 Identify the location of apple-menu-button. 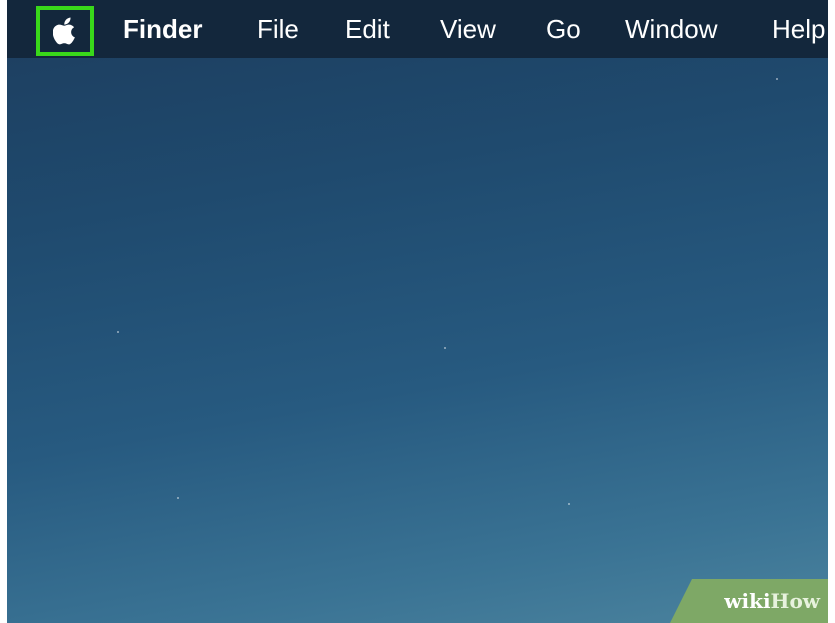
(65, 31).